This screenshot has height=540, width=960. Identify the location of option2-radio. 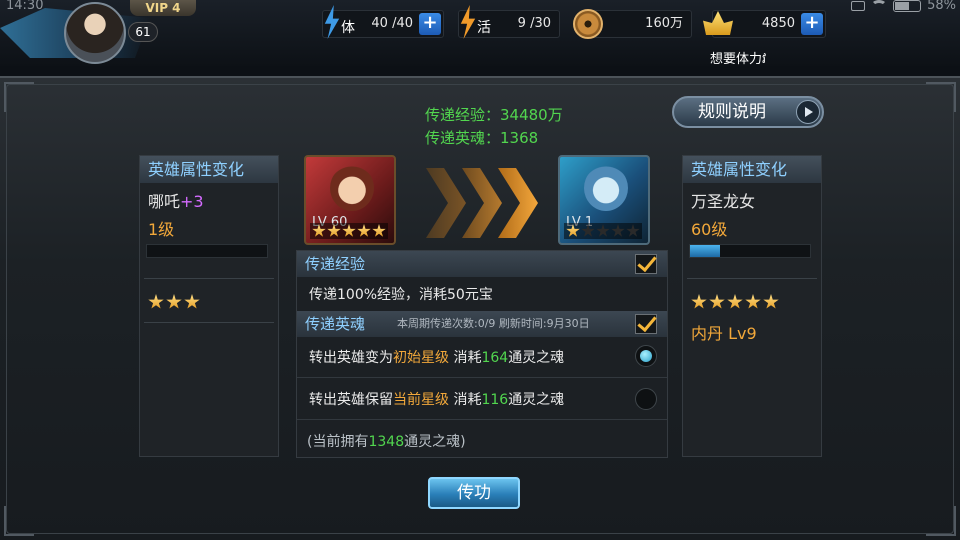
(646, 399).